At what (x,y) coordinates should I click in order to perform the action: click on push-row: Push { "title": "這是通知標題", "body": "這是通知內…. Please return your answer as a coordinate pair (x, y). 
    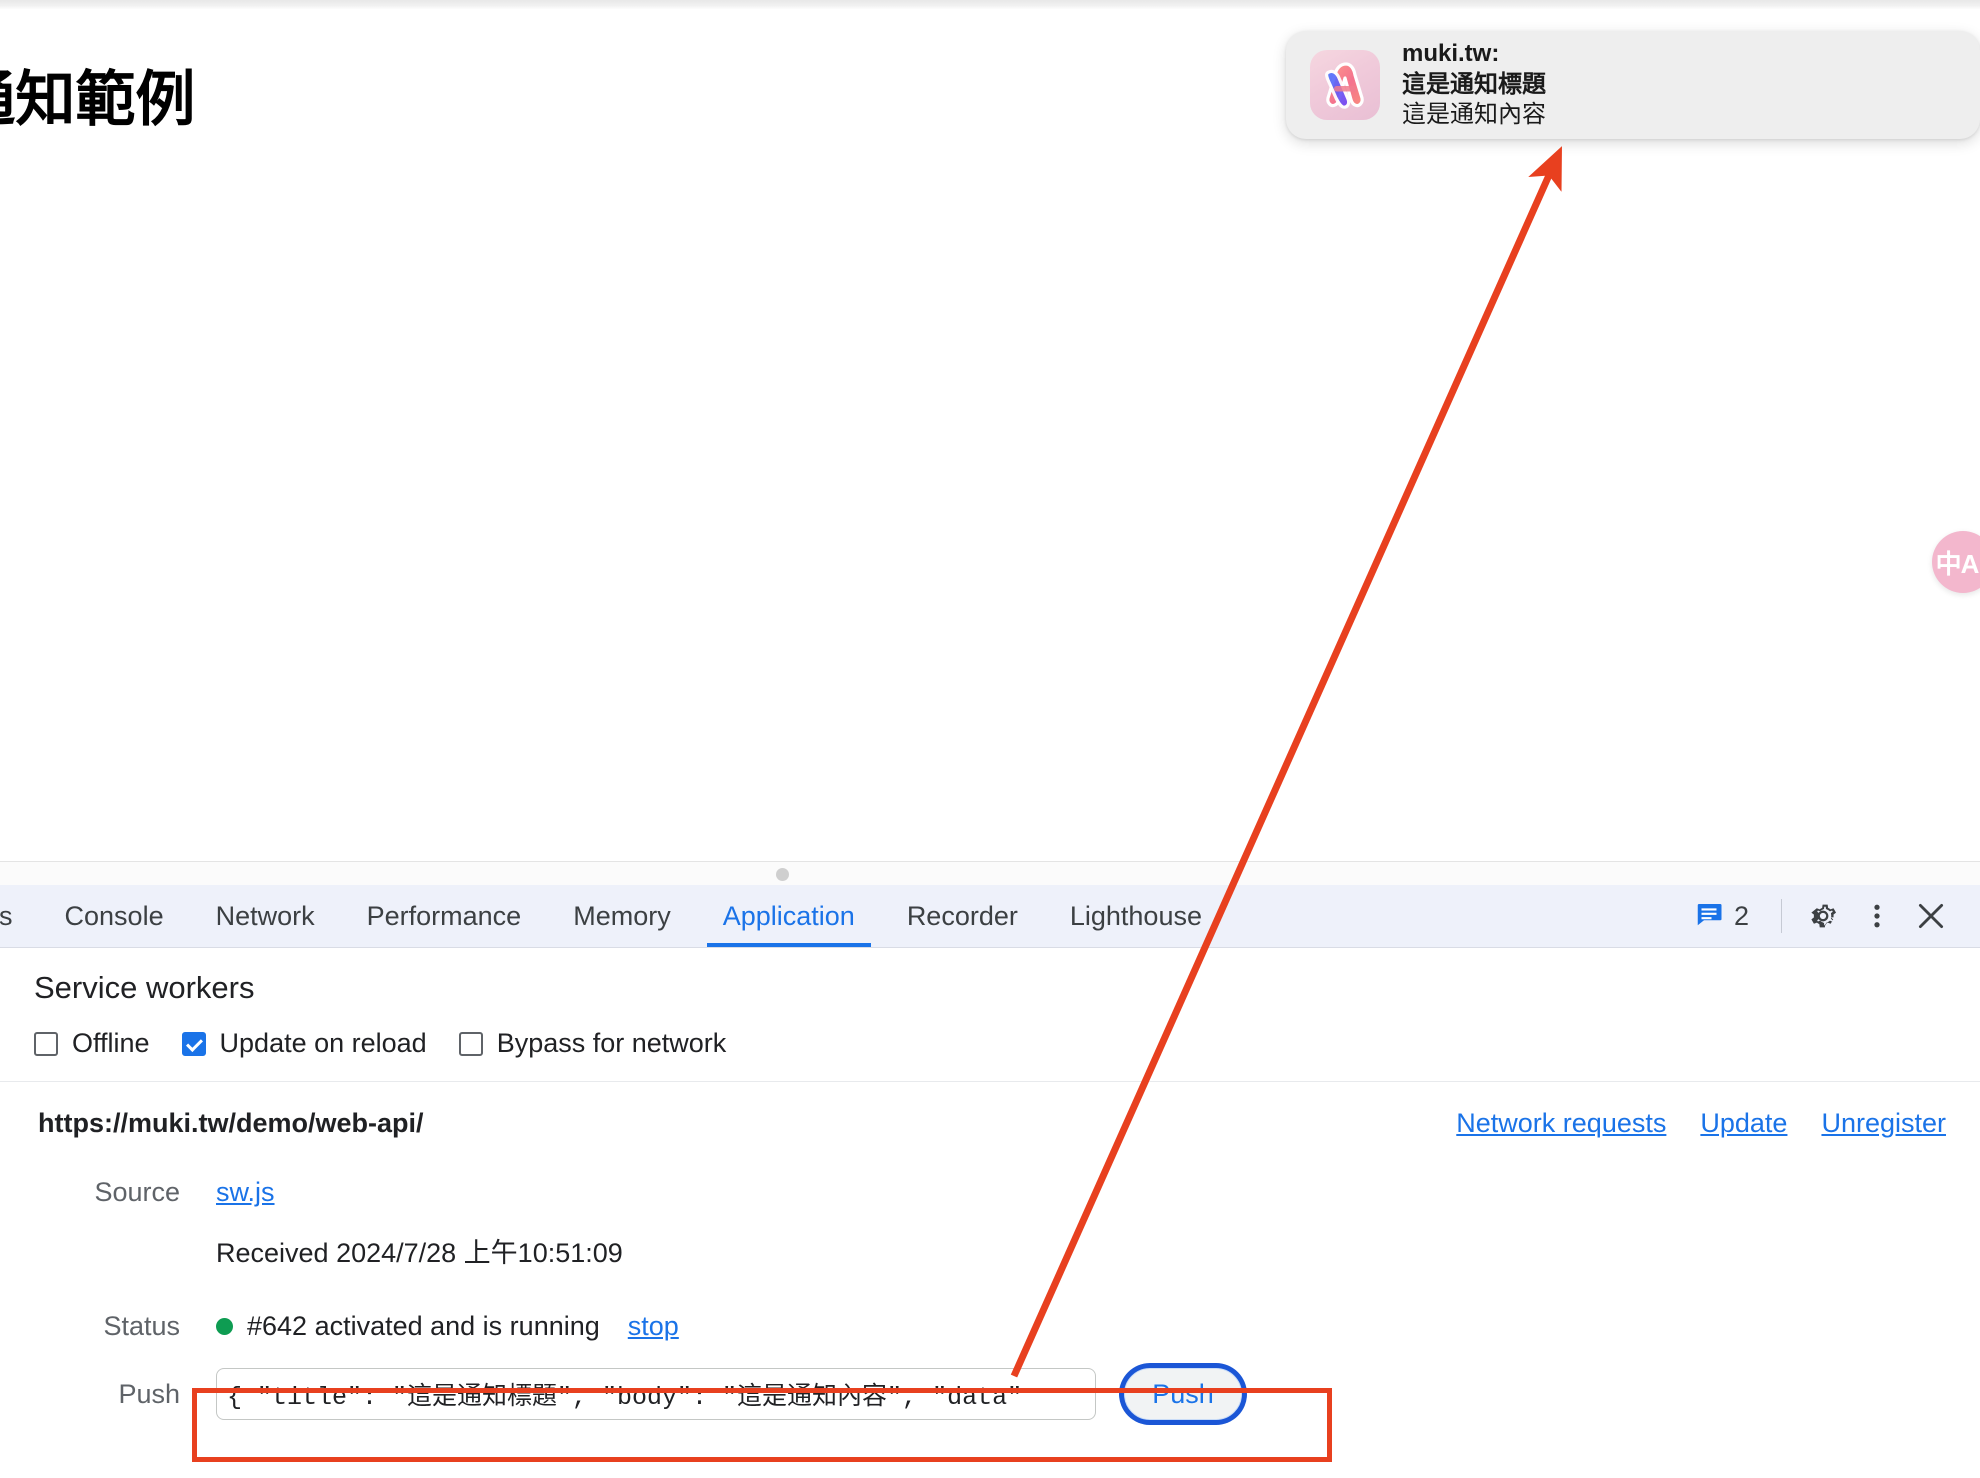
    Looking at the image, I should click on (990, 1394).